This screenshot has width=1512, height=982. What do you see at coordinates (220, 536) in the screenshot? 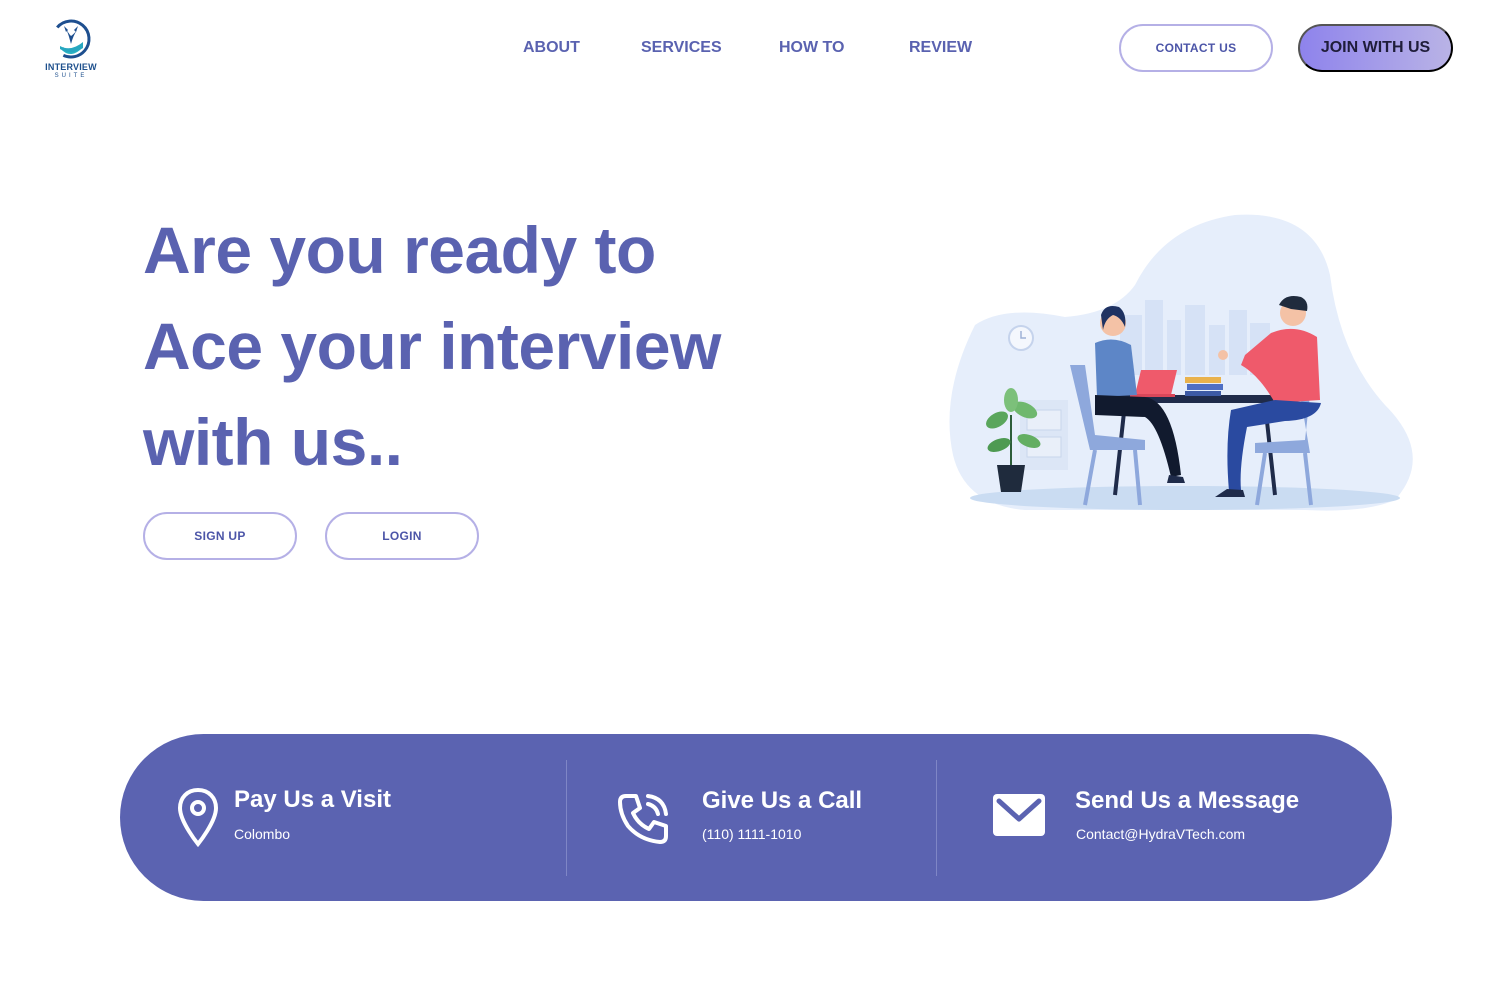
I see `sign-up-button: SIGN UP` at bounding box center [220, 536].